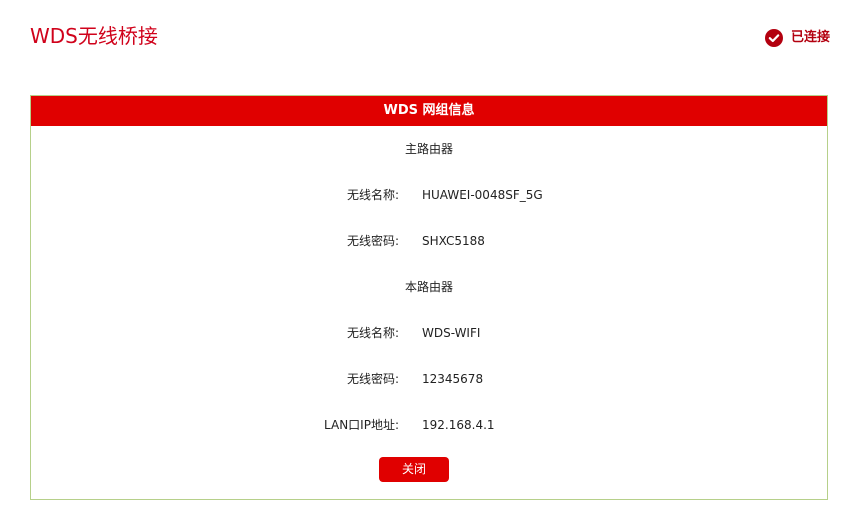  I want to click on main-router-password-row: 无线密码: SHXC5188, so click(429, 241).